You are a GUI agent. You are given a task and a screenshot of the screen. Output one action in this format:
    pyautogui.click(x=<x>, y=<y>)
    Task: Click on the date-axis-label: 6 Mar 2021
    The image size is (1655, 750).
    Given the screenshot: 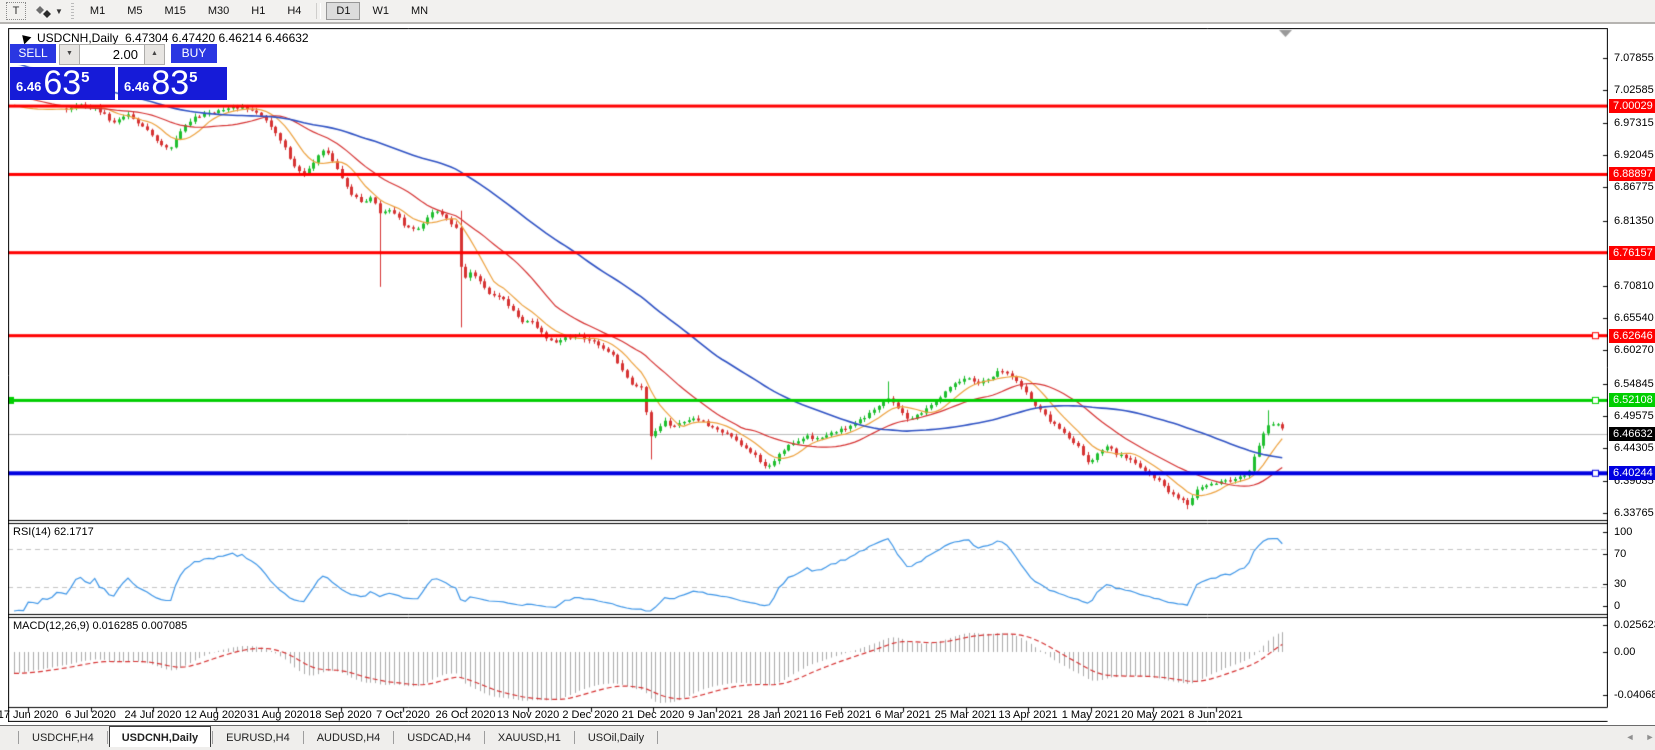 What is the action you would take?
    pyautogui.click(x=903, y=715)
    